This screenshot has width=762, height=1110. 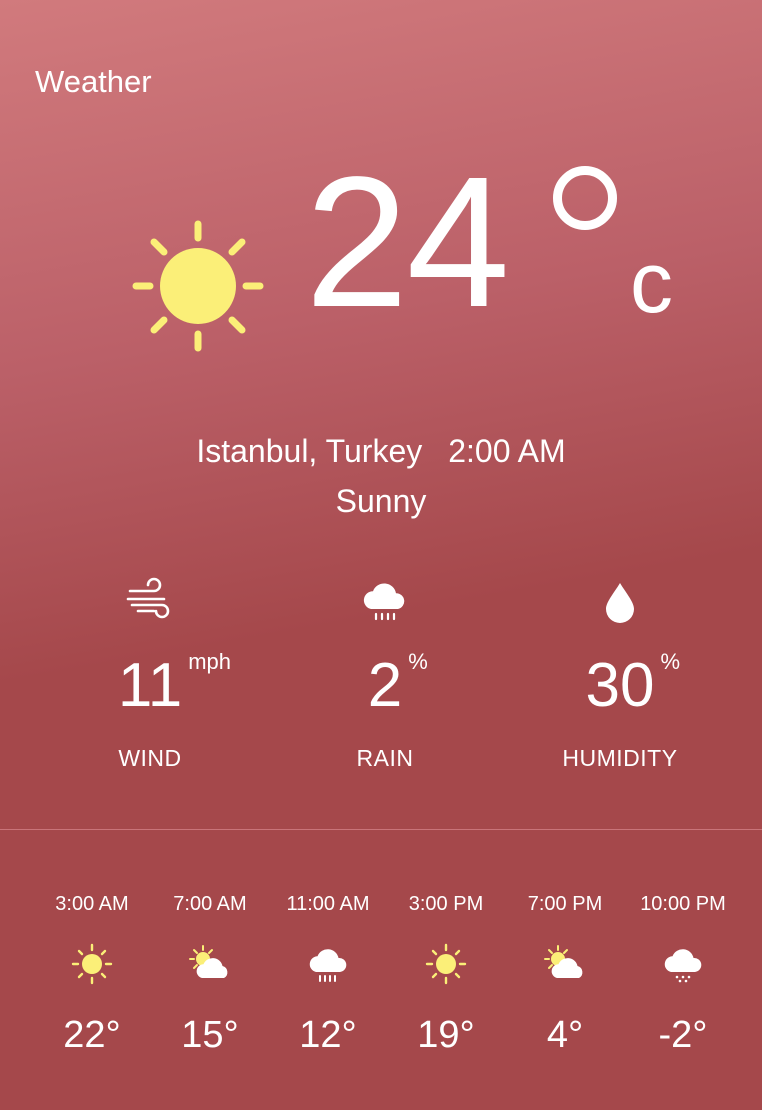 What do you see at coordinates (309, 451) in the screenshot?
I see `location: Istanbul, Turkey` at bounding box center [309, 451].